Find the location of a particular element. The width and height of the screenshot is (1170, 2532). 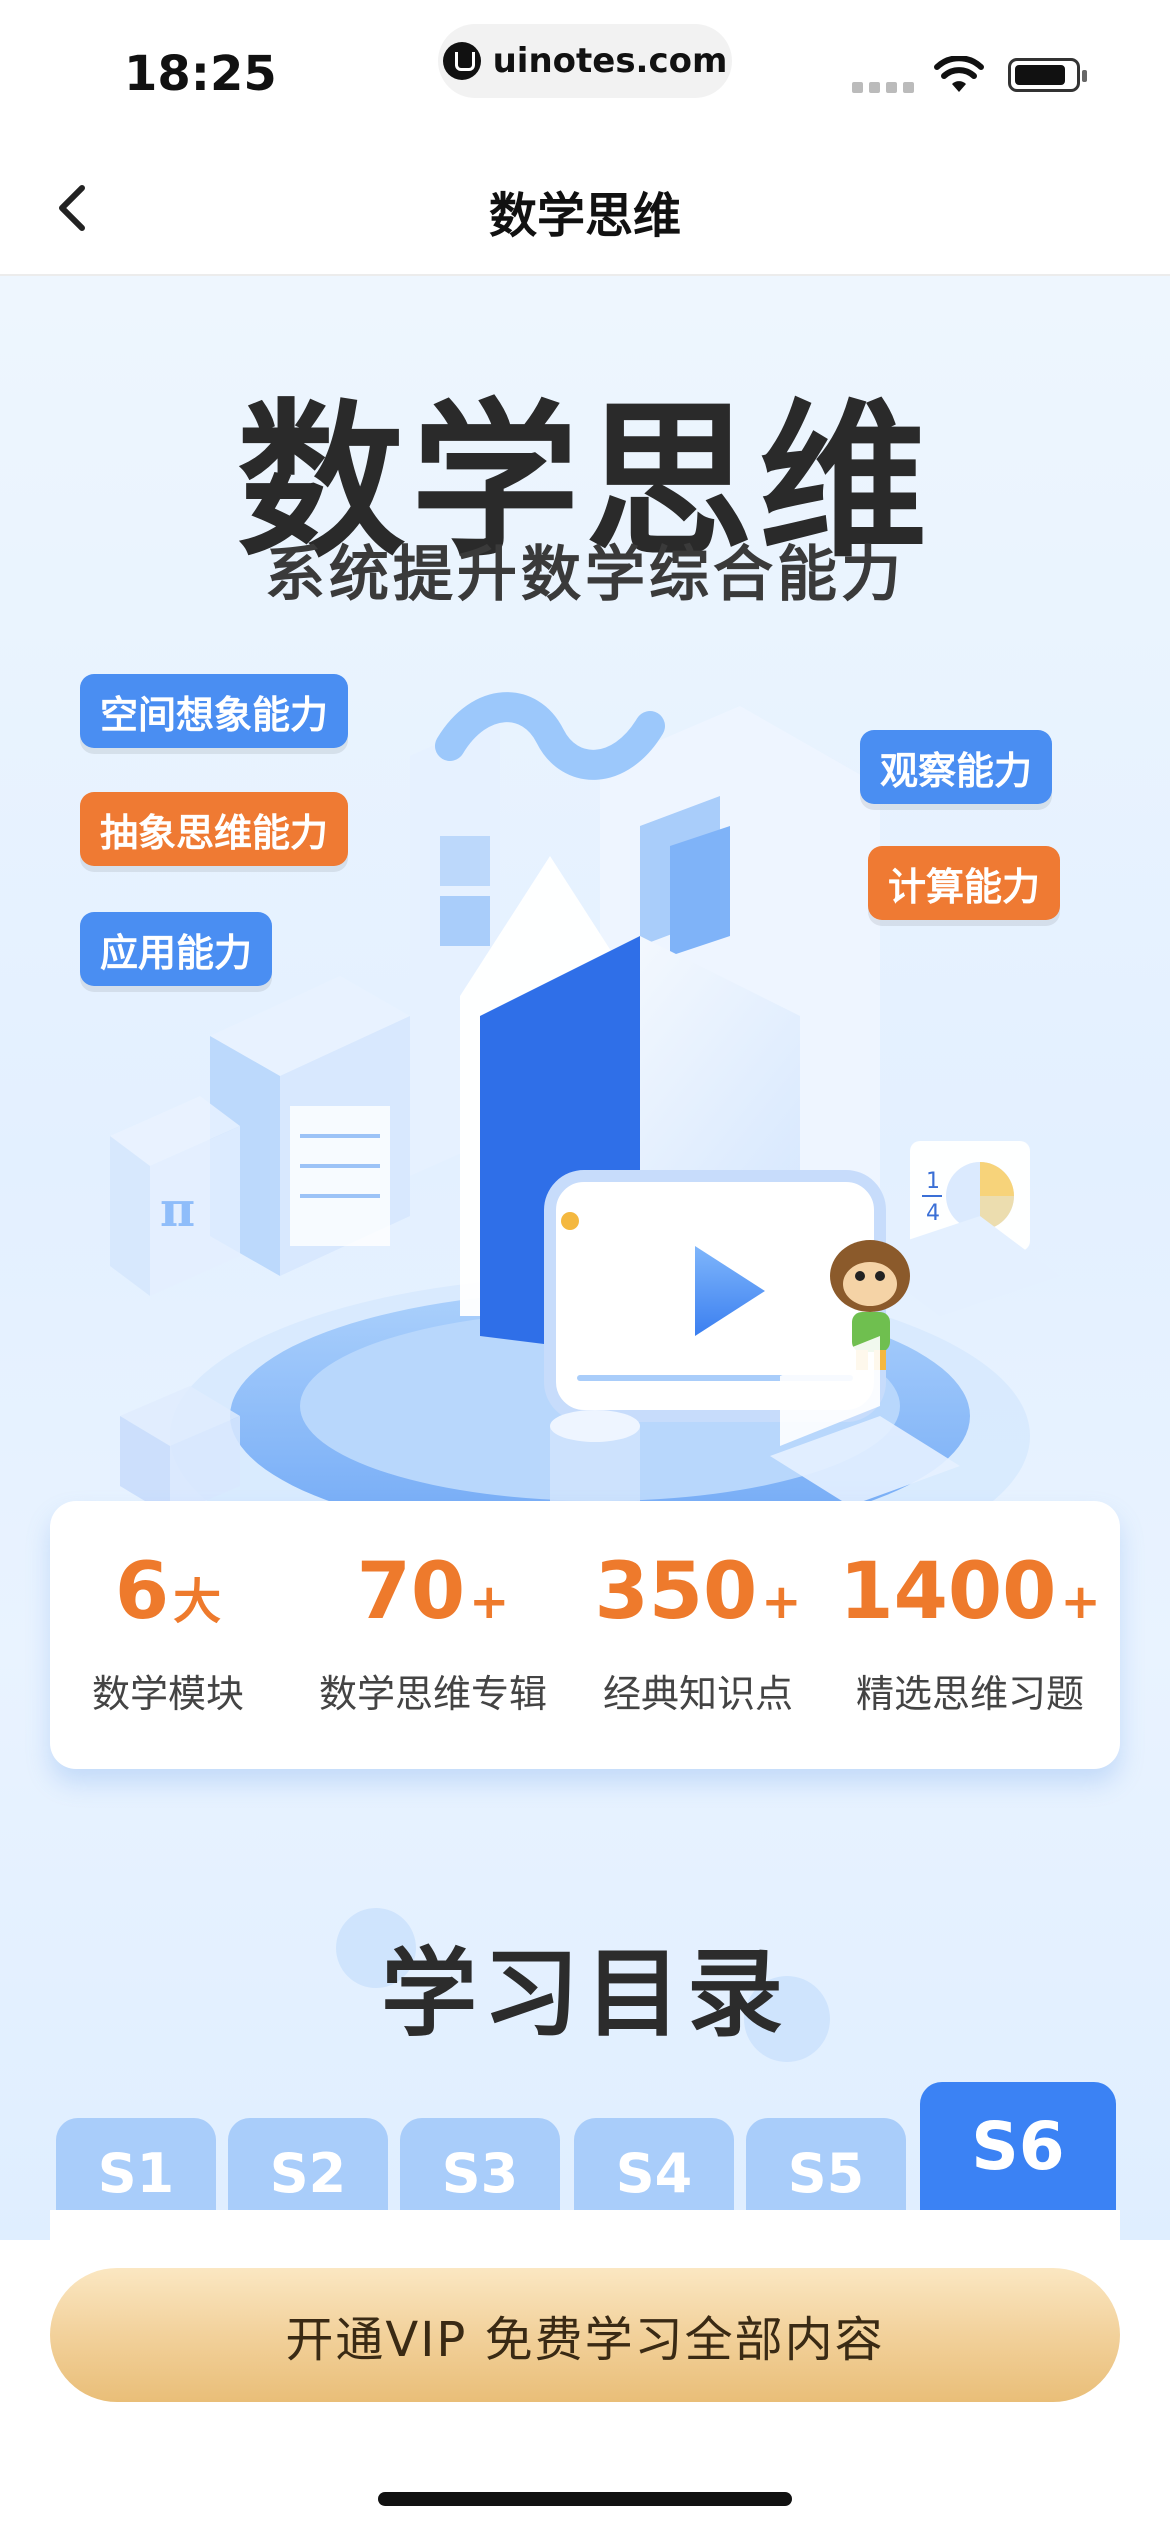

pi-symbol: π is located at coordinates (177, 1210).